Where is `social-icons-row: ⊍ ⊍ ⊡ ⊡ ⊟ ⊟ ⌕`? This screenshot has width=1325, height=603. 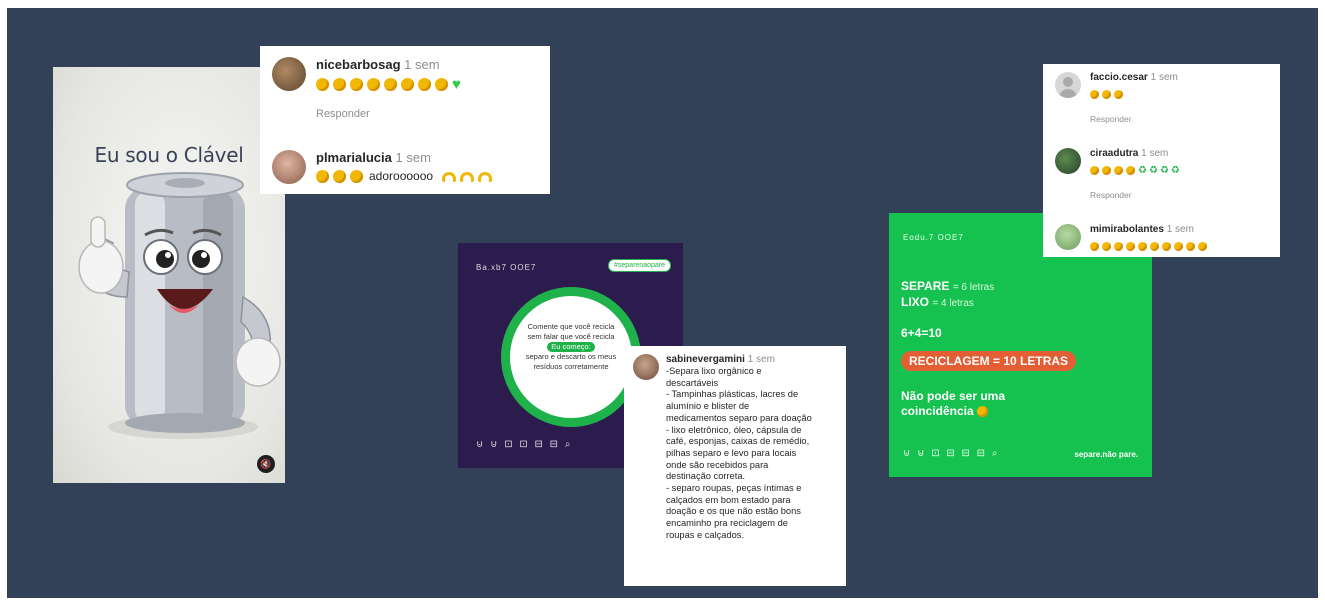
social-icons-row: ⊍ ⊍ ⊡ ⊡ ⊟ ⊟ ⌕ is located at coordinates (524, 444).